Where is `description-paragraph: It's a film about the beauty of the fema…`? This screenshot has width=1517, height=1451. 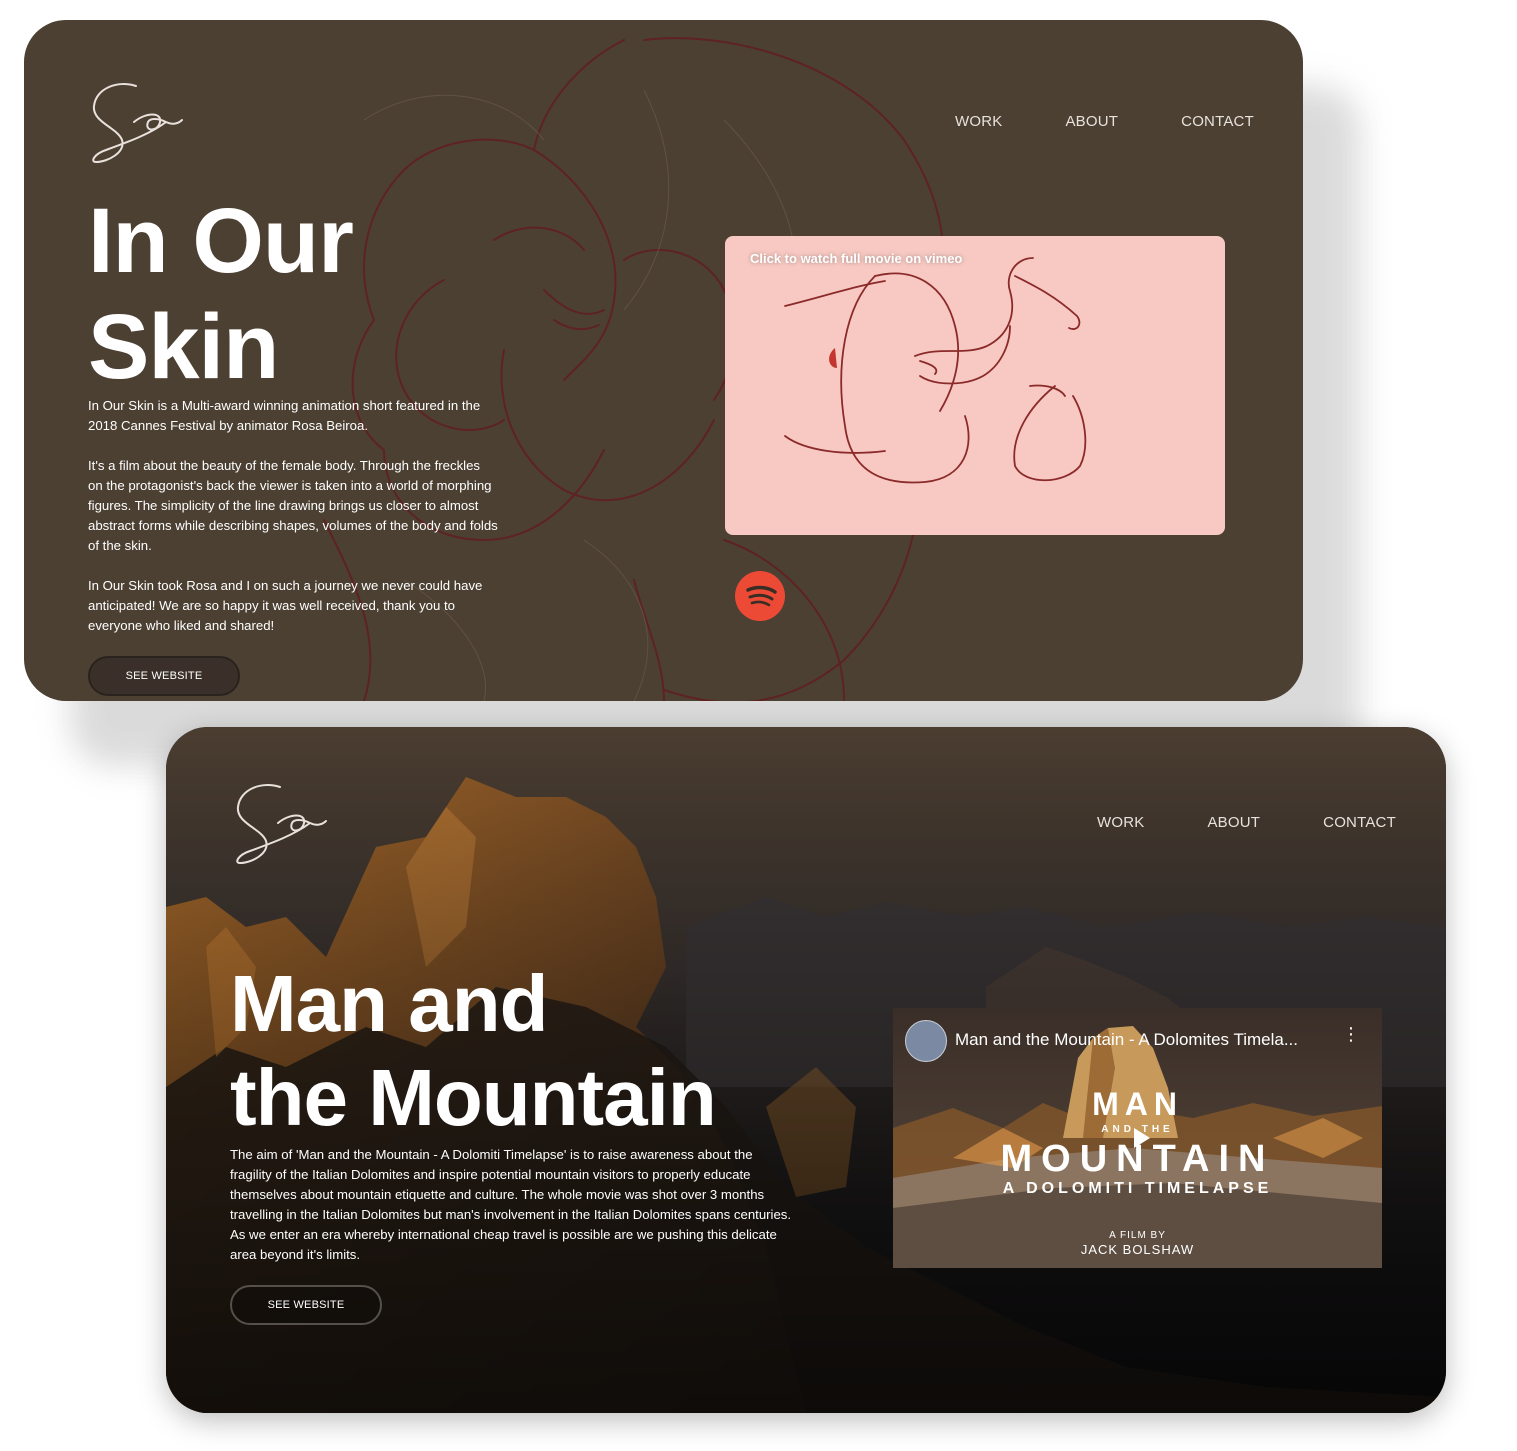 description-paragraph: It's a film about the beauty of the fema… is located at coordinates (293, 505).